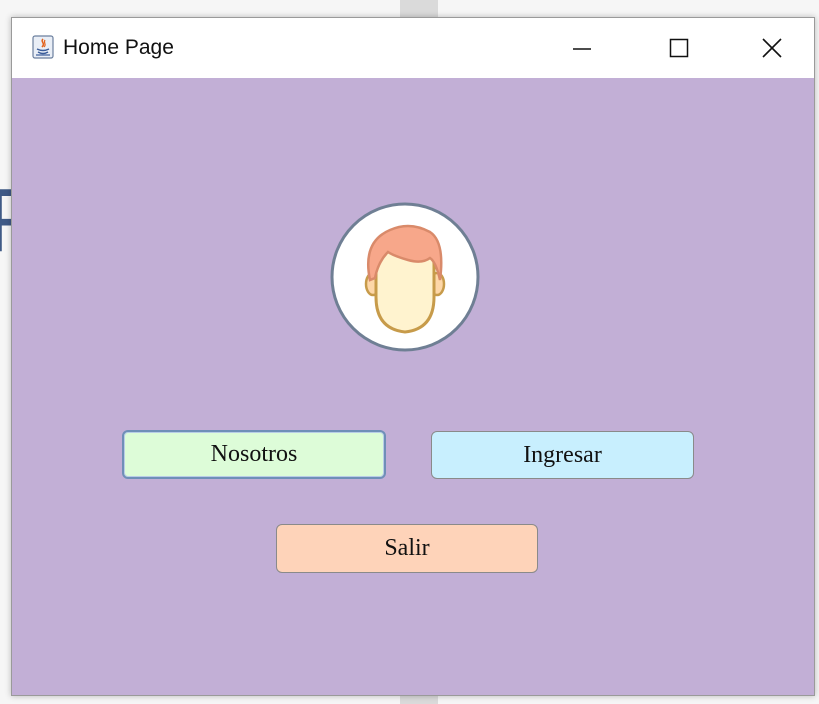 Image resolution: width=819 pixels, height=704 pixels. I want to click on salir-button: Salir, so click(407, 548).